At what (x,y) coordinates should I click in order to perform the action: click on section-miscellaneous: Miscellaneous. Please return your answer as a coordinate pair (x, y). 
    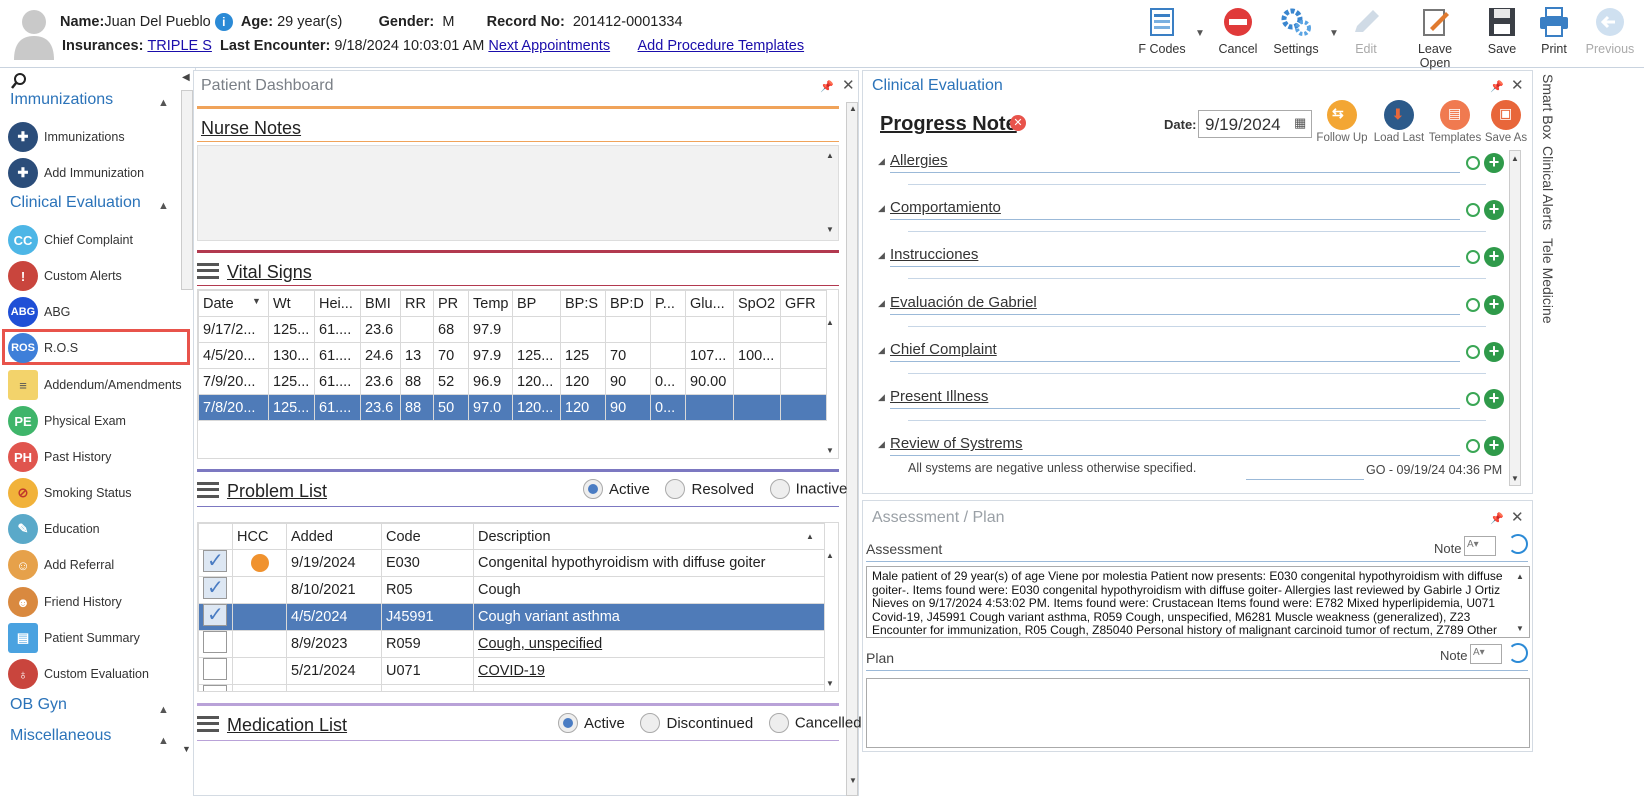
    Looking at the image, I should click on (60, 736).